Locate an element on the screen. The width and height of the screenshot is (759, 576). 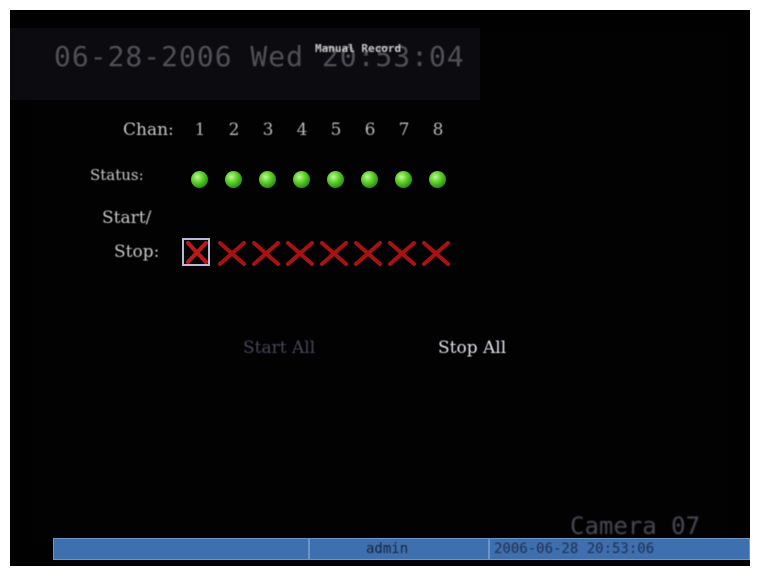
status-label: Status: is located at coordinates (117, 175).